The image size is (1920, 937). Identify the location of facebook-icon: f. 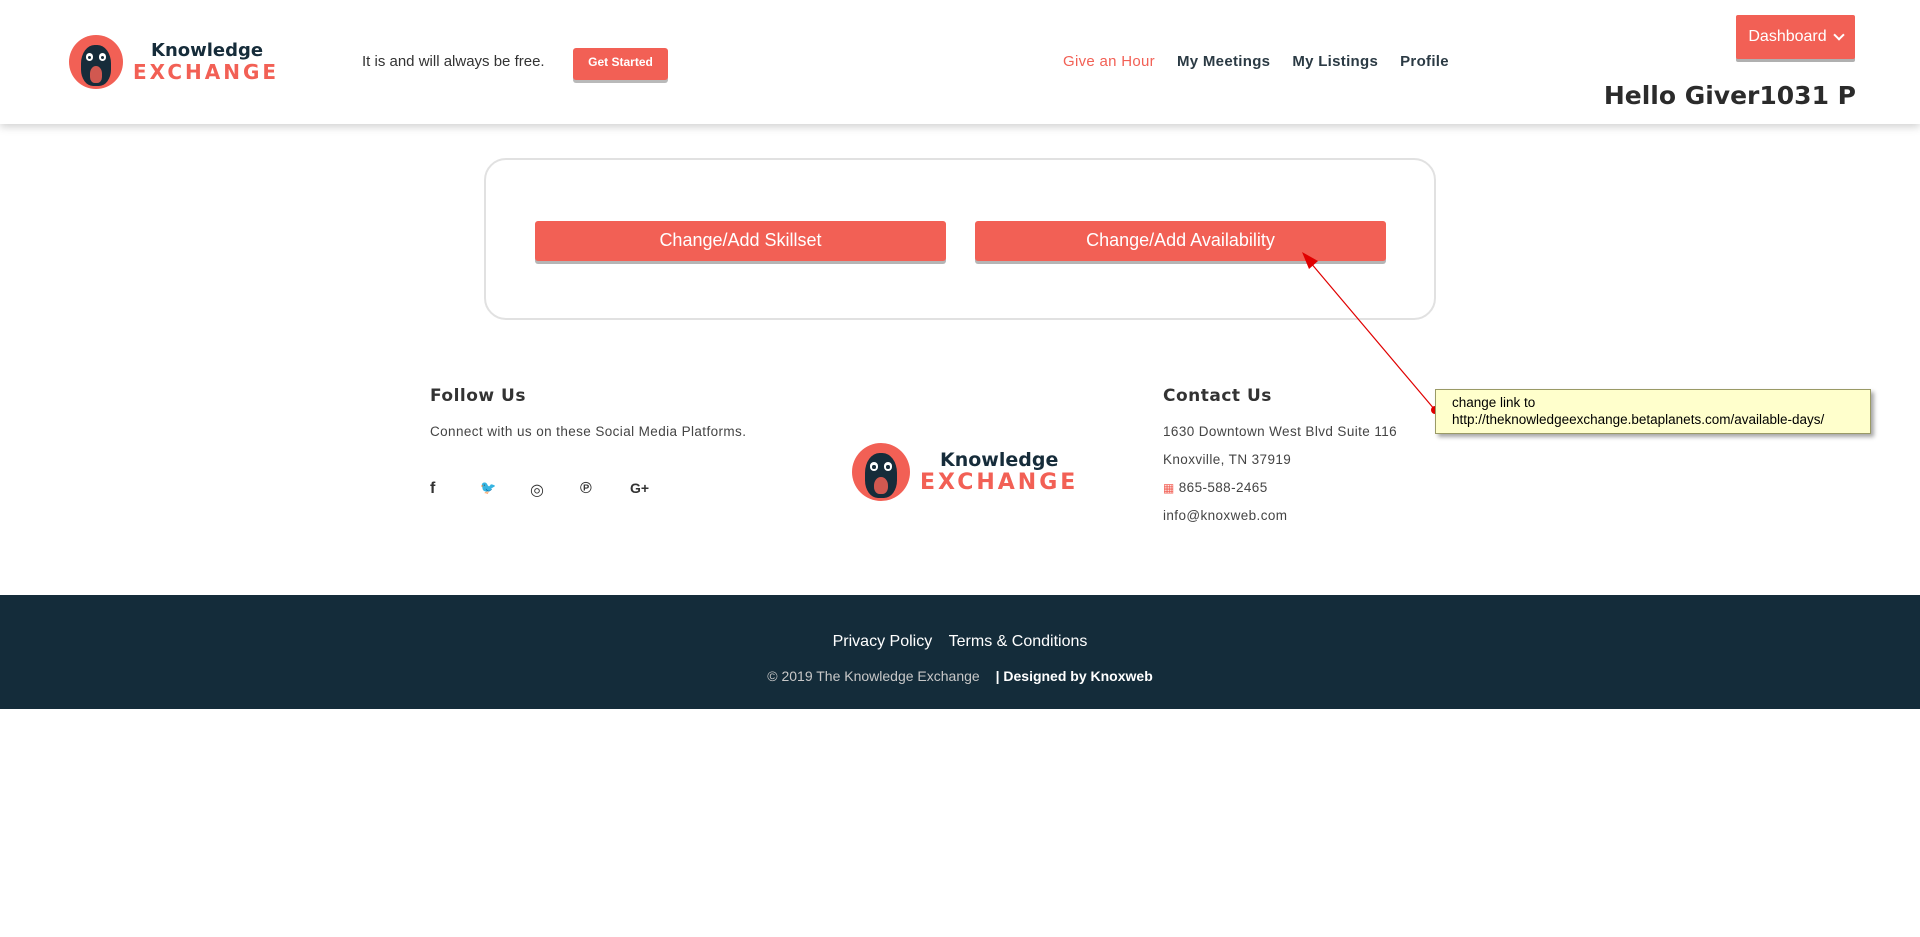
(455, 490).